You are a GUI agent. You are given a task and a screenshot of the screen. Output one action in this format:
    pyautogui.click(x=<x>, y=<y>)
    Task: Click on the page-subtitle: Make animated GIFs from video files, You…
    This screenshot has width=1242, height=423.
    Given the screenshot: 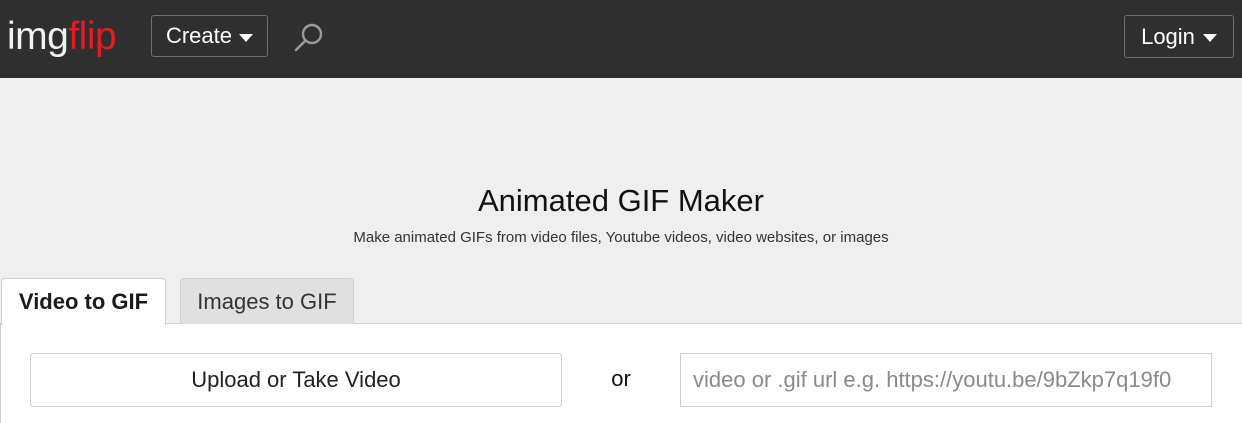 What is the action you would take?
    pyautogui.click(x=621, y=237)
    